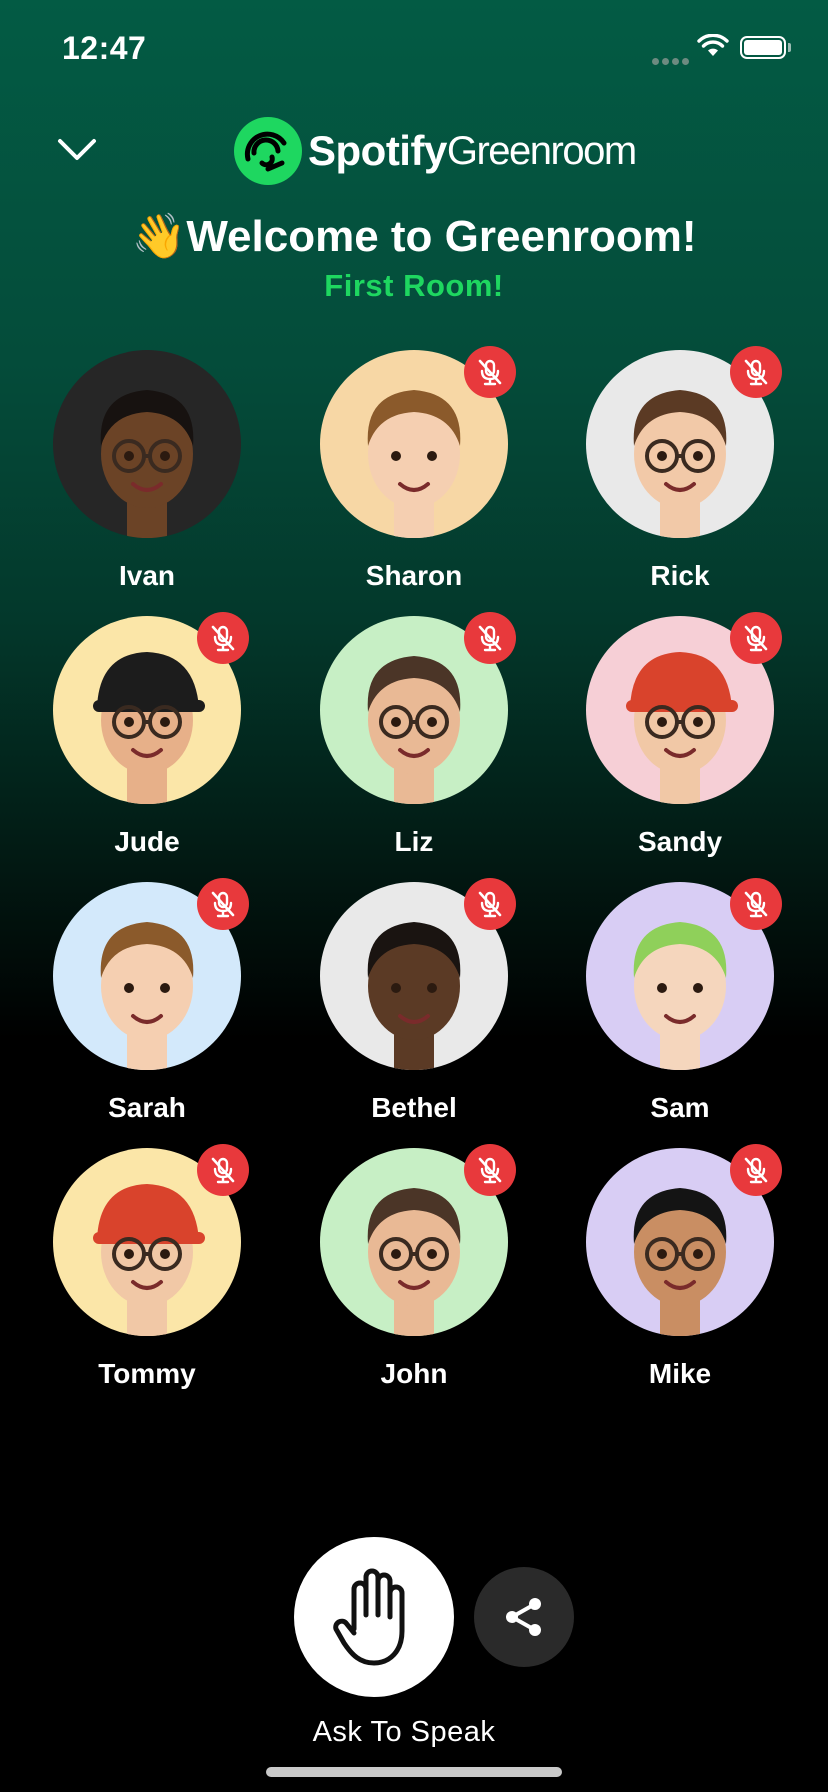 This screenshot has width=828, height=1792. Describe the element at coordinates (147, 1107) in the screenshot. I see `participant-name: Sarah` at that location.